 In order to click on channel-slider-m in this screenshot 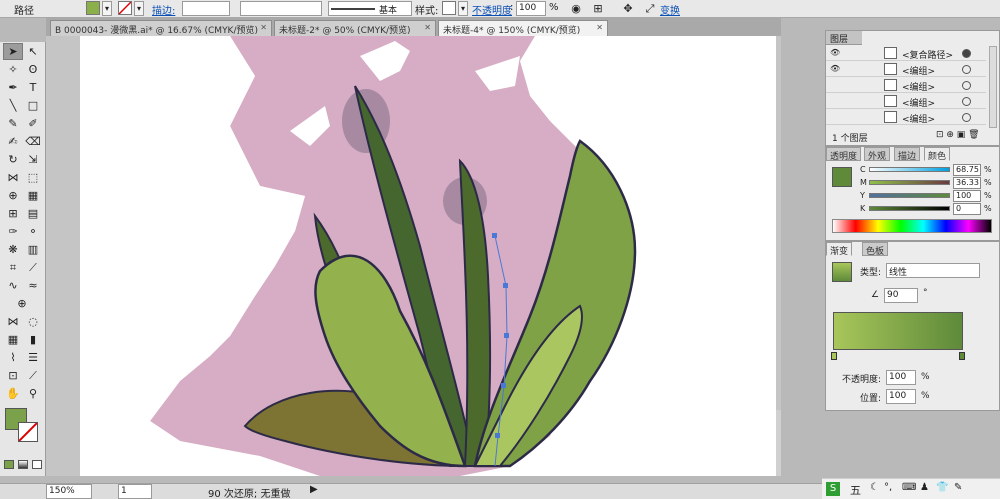, I will do `click(909, 182)`.